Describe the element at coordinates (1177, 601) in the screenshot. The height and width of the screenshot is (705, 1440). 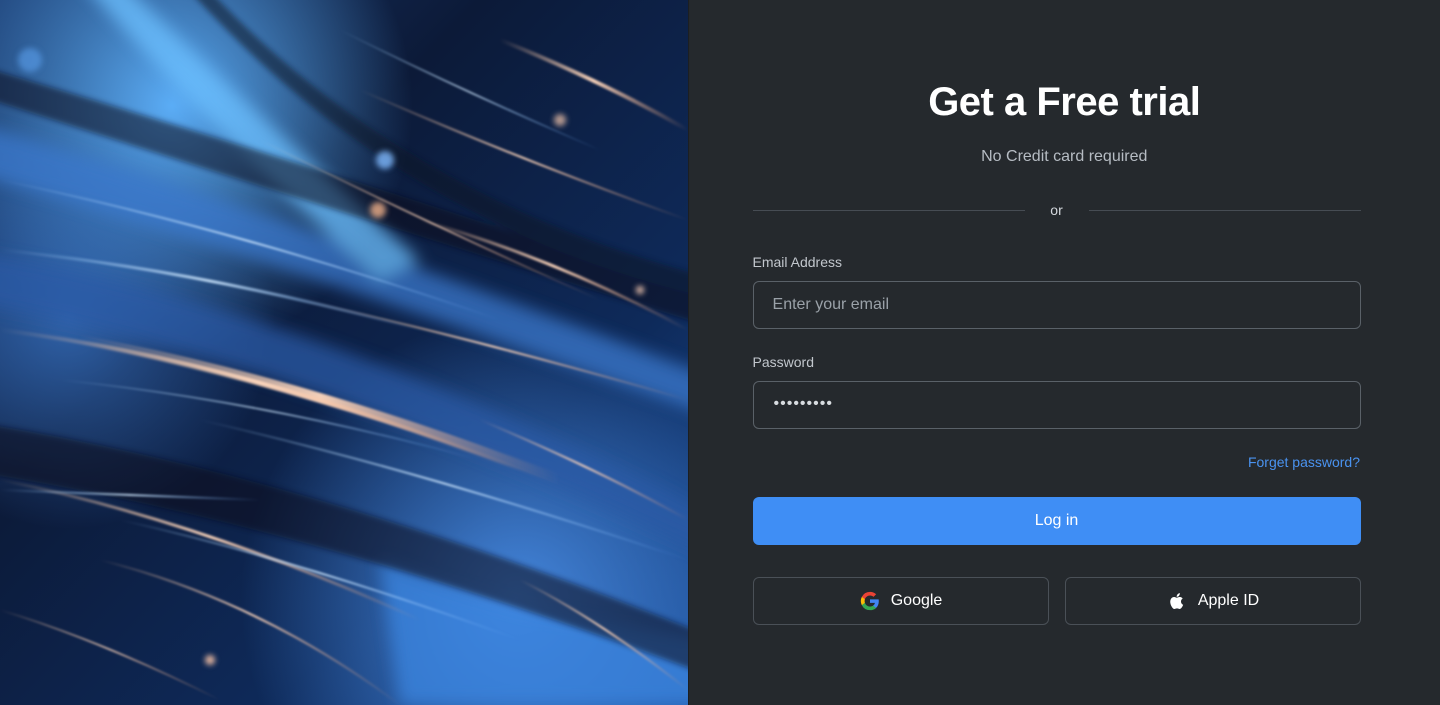
I see `apple-icon` at that location.